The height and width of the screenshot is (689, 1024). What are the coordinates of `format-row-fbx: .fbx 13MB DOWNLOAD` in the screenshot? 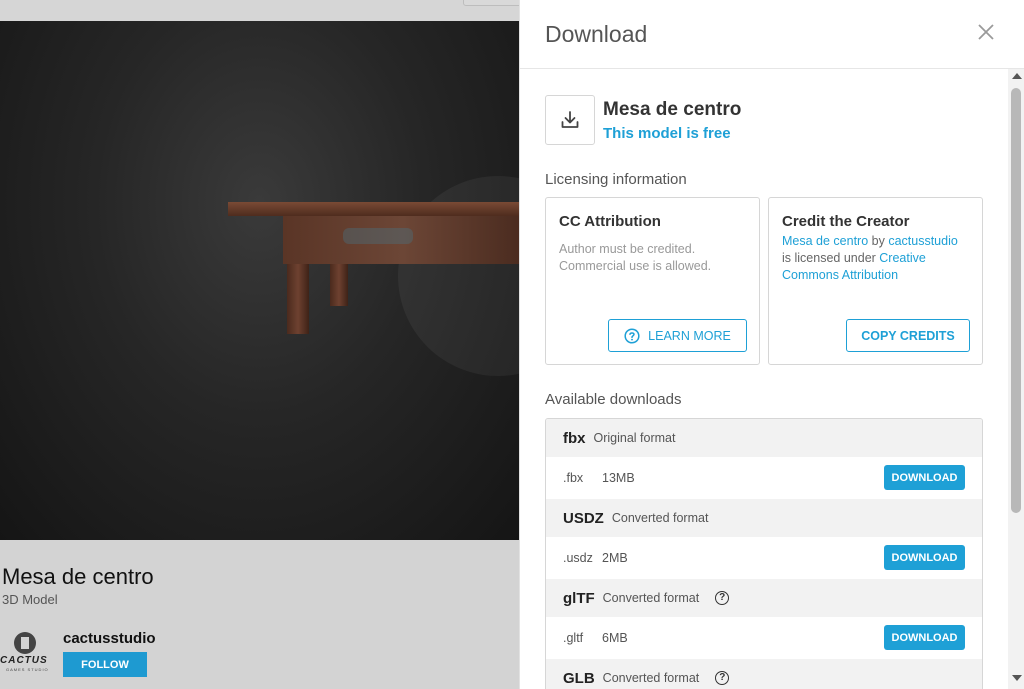 It's located at (764, 478).